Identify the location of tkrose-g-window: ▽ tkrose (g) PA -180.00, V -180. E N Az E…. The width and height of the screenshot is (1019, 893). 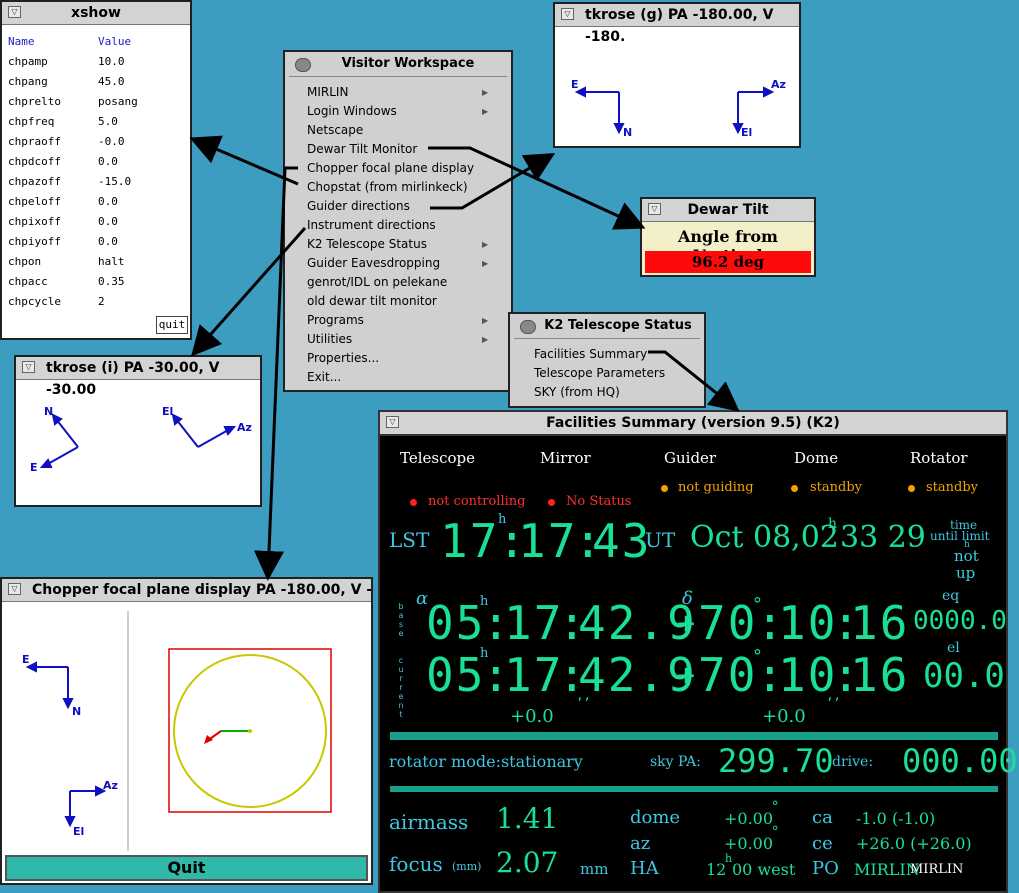
(677, 75).